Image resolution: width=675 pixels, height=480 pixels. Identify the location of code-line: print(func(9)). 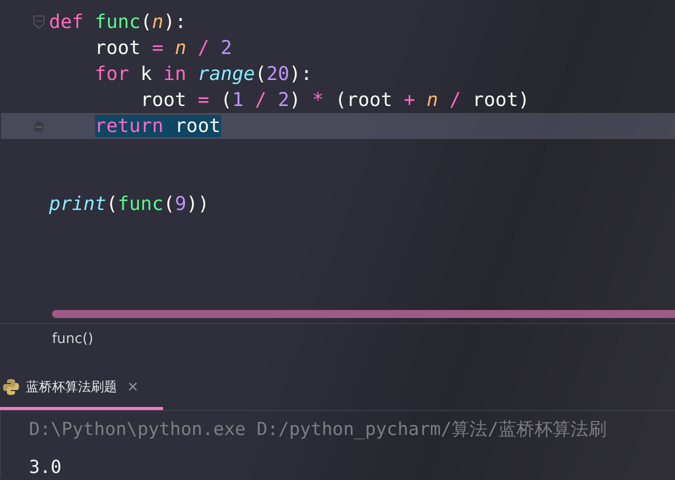
(129, 204).